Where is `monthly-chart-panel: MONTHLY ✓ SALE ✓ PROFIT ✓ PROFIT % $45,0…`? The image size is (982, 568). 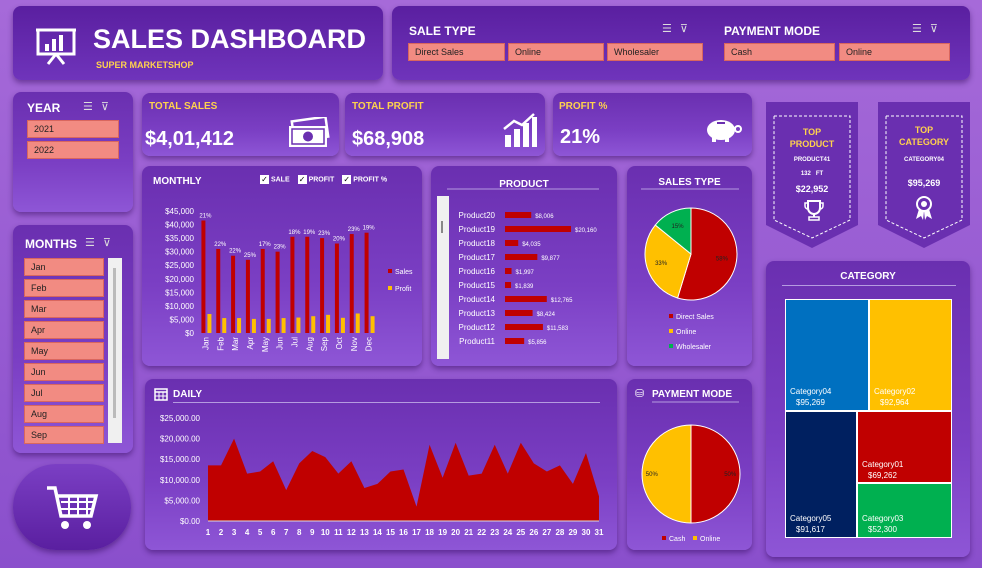 monthly-chart-panel: MONTHLY ✓ SALE ✓ PROFIT ✓ PROFIT % $45,0… is located at coordinates (282, 266).